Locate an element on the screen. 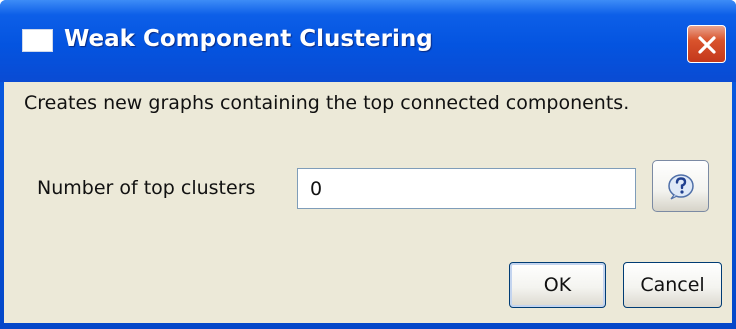 This screenshot has width=736, height=329. help-icon is located at coordinates (681, 187).